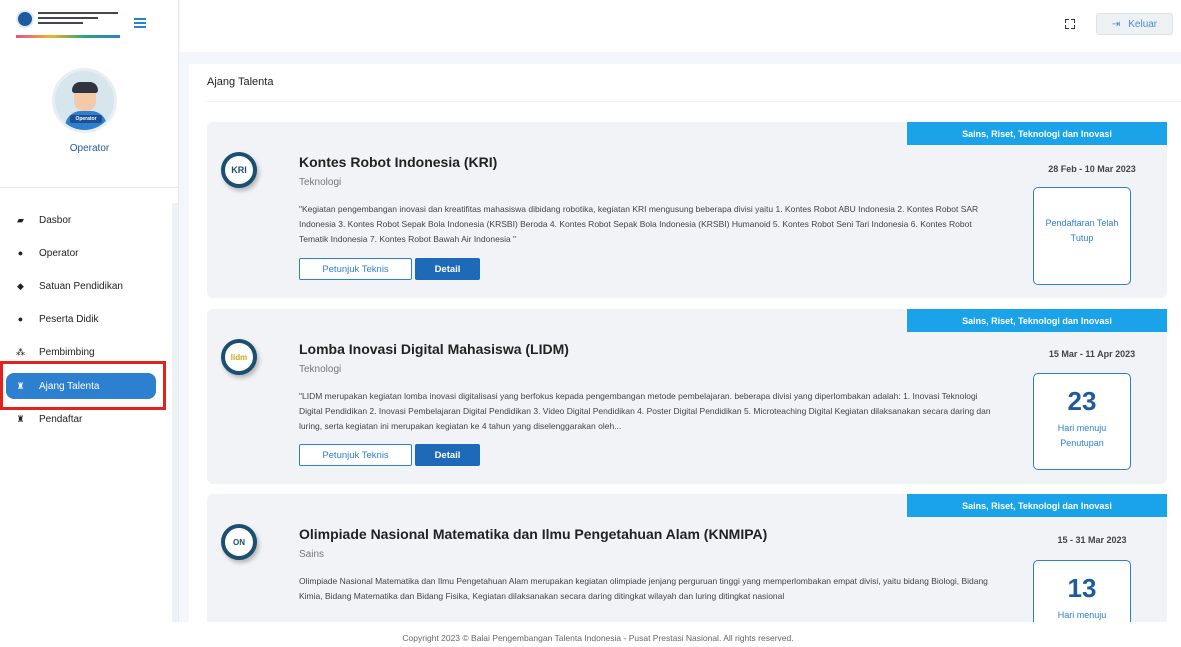 The image size is (1181, 647). I want to click on avatar: Operator, so click(84, 100).